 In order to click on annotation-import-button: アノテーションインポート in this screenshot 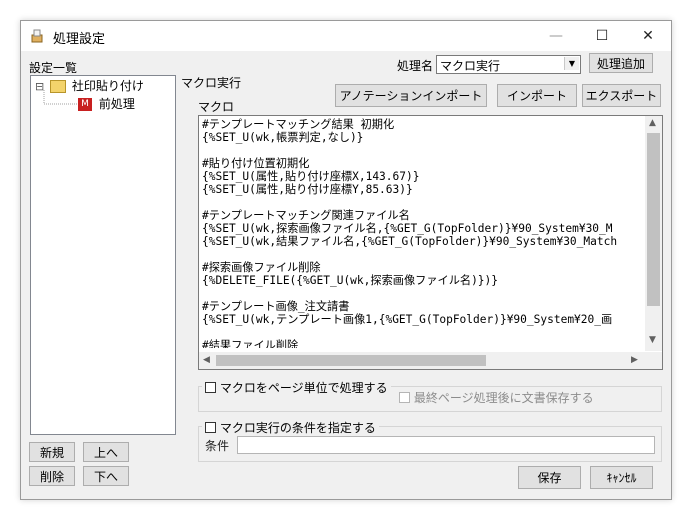, I will do `click(411, 95)`.